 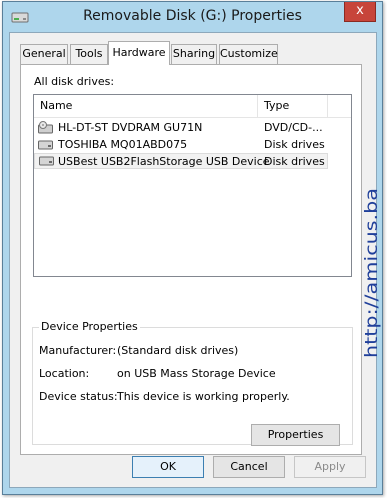 I want to click on manufacturer-label: Manufacturer:, so click(x=78, y=350).